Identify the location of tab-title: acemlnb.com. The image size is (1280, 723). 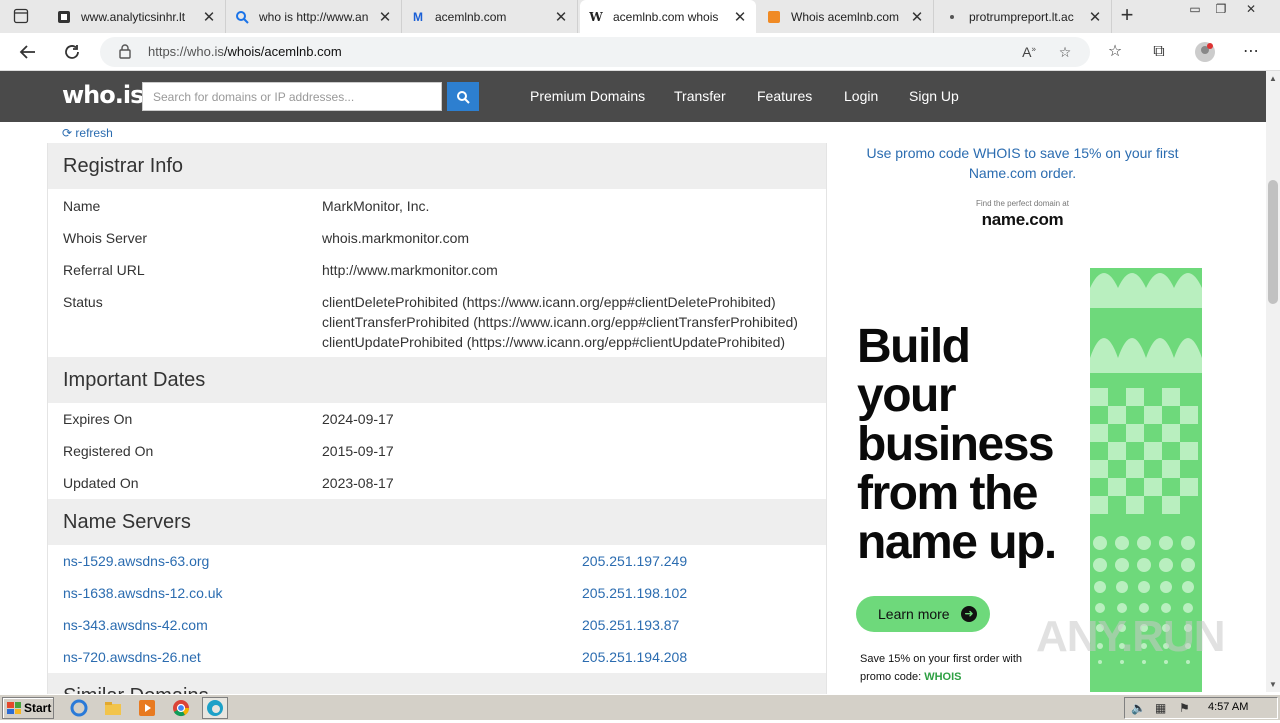
(471, 16).